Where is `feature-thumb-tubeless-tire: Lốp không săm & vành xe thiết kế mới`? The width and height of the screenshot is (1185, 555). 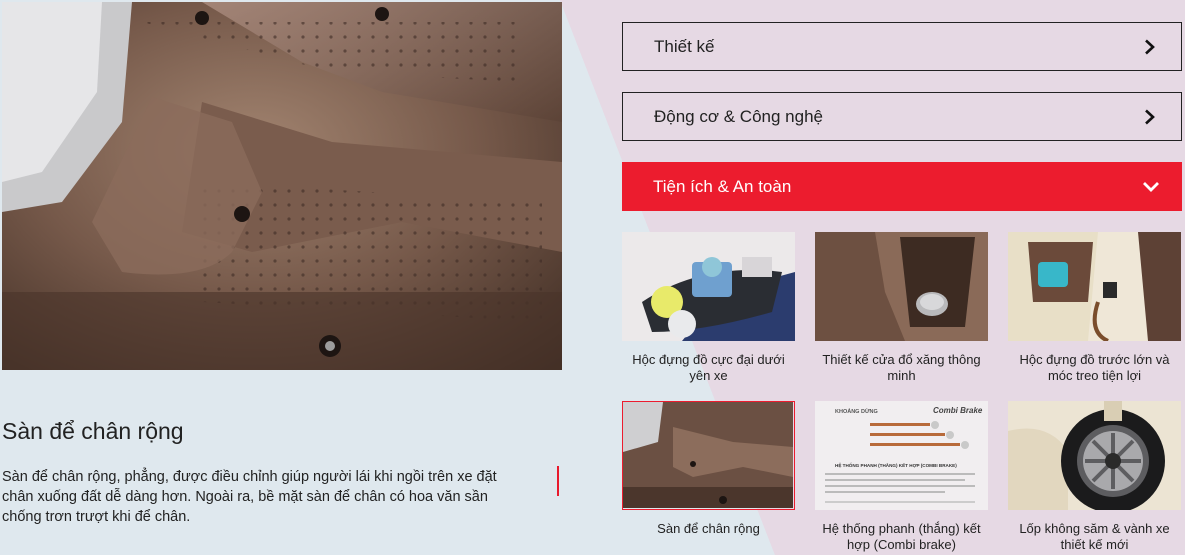
feature-thumb-tubeless-tire: Lốp không săm & vành xe thiết kế mới is located at coordinates (1094, 477).